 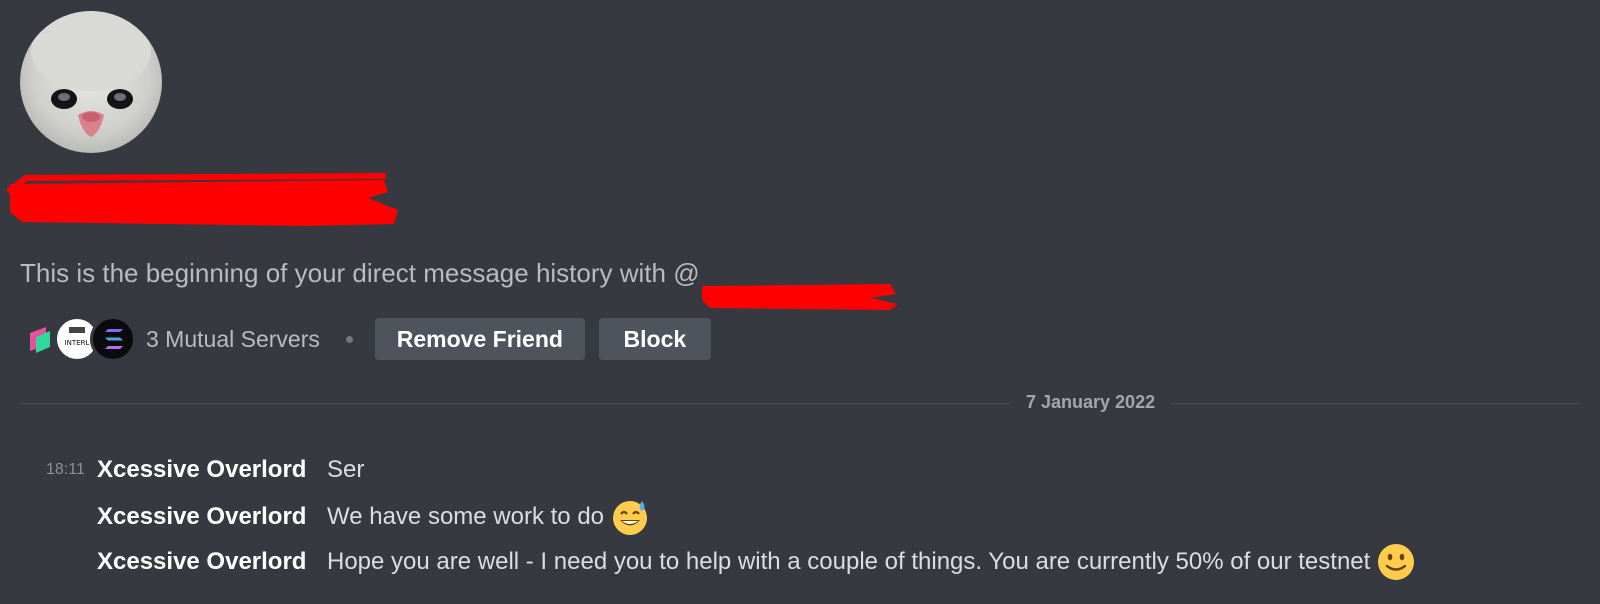 I want to click on mutual-server-icons: INTERL, so click(x=80, y=339).